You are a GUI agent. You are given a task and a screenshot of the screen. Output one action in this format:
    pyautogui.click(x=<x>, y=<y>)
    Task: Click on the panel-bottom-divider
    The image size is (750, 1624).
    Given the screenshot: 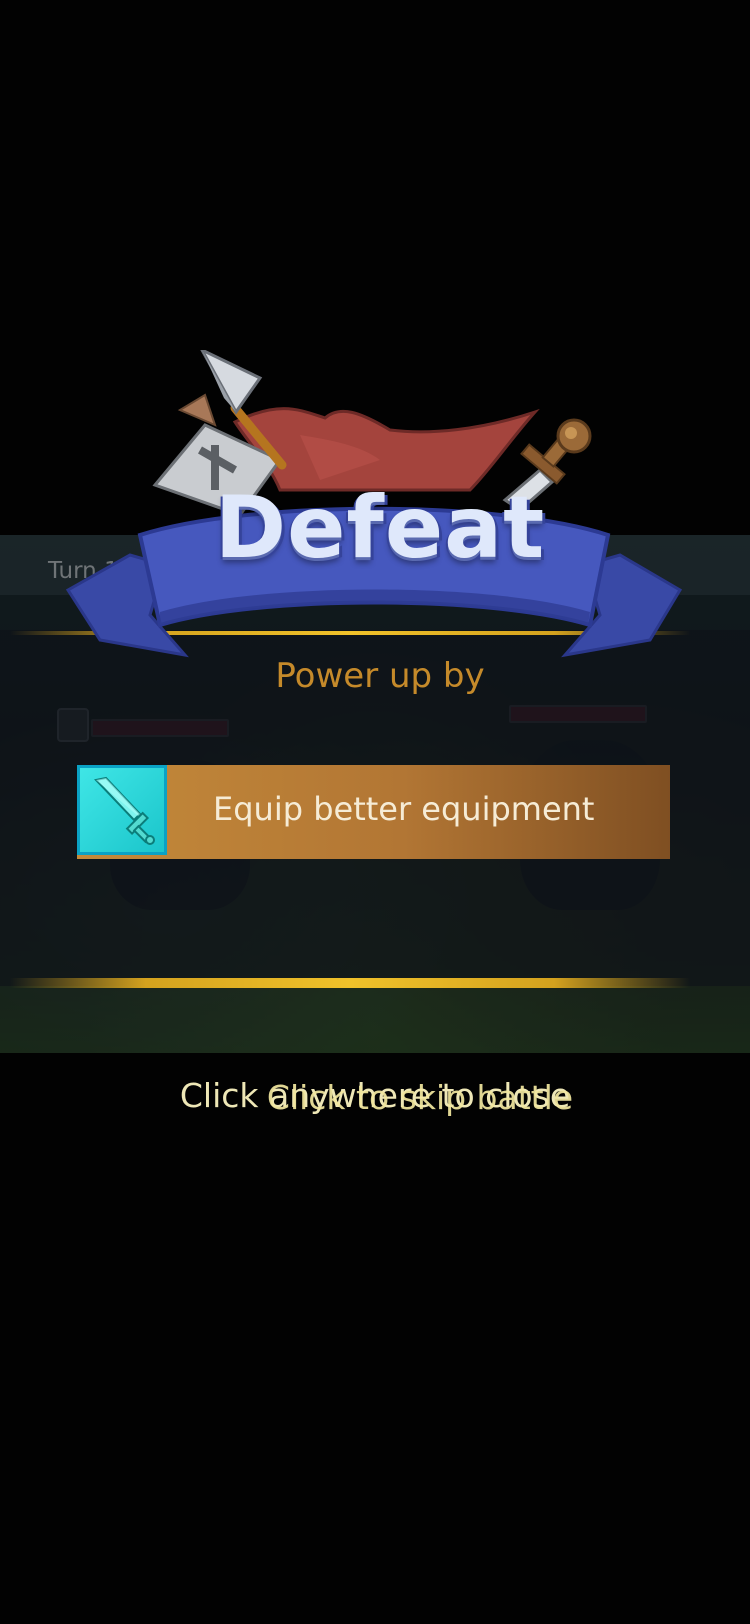 What is the action you would take?
    pyautogui.click(x=350, y=983)
    